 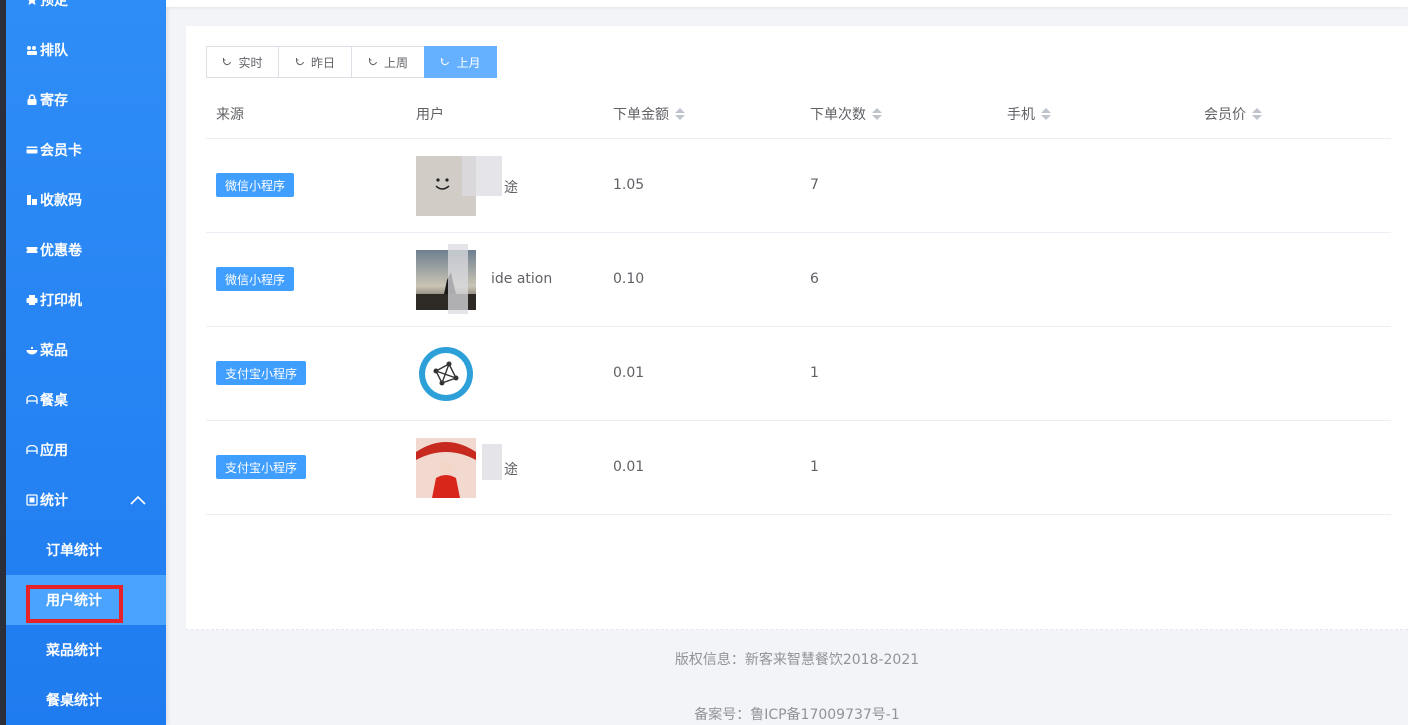 What do you see at coordinates (32, 500) in the screenshot?
I see `stats-icon` at bounding box center [32, 500].